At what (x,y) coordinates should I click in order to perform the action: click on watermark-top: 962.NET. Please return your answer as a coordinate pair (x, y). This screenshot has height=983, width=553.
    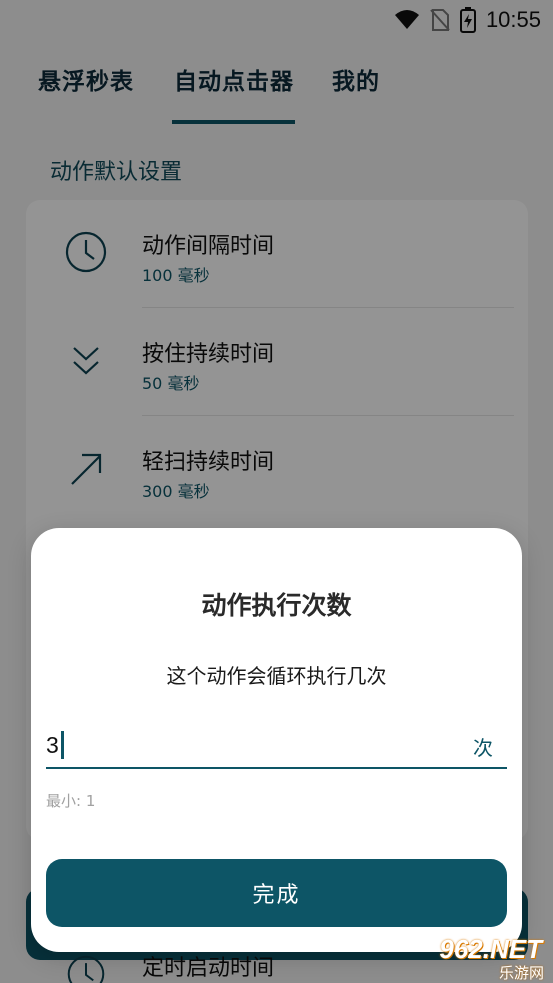
    Looking at the image, I should click on (490, 949).